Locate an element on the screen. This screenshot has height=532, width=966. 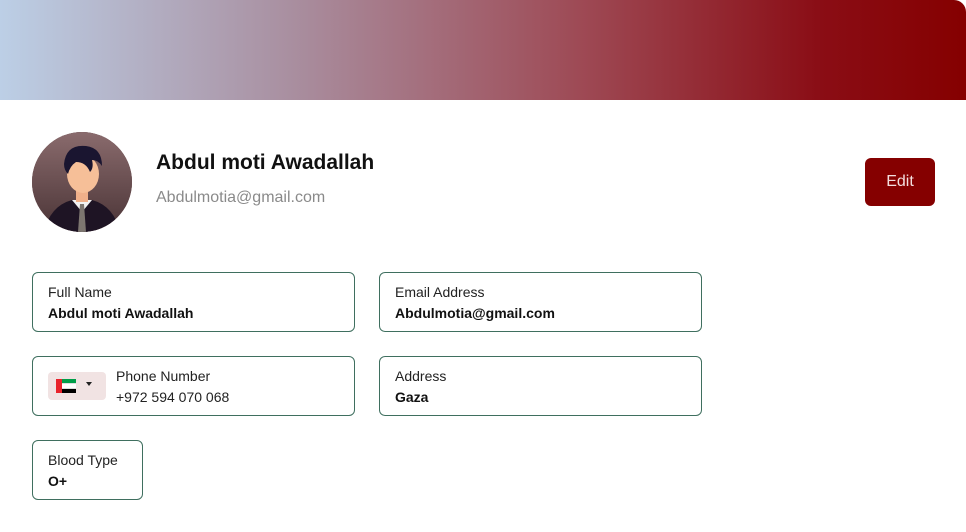
edit-button: Edit is located at coordinates (900, 182).